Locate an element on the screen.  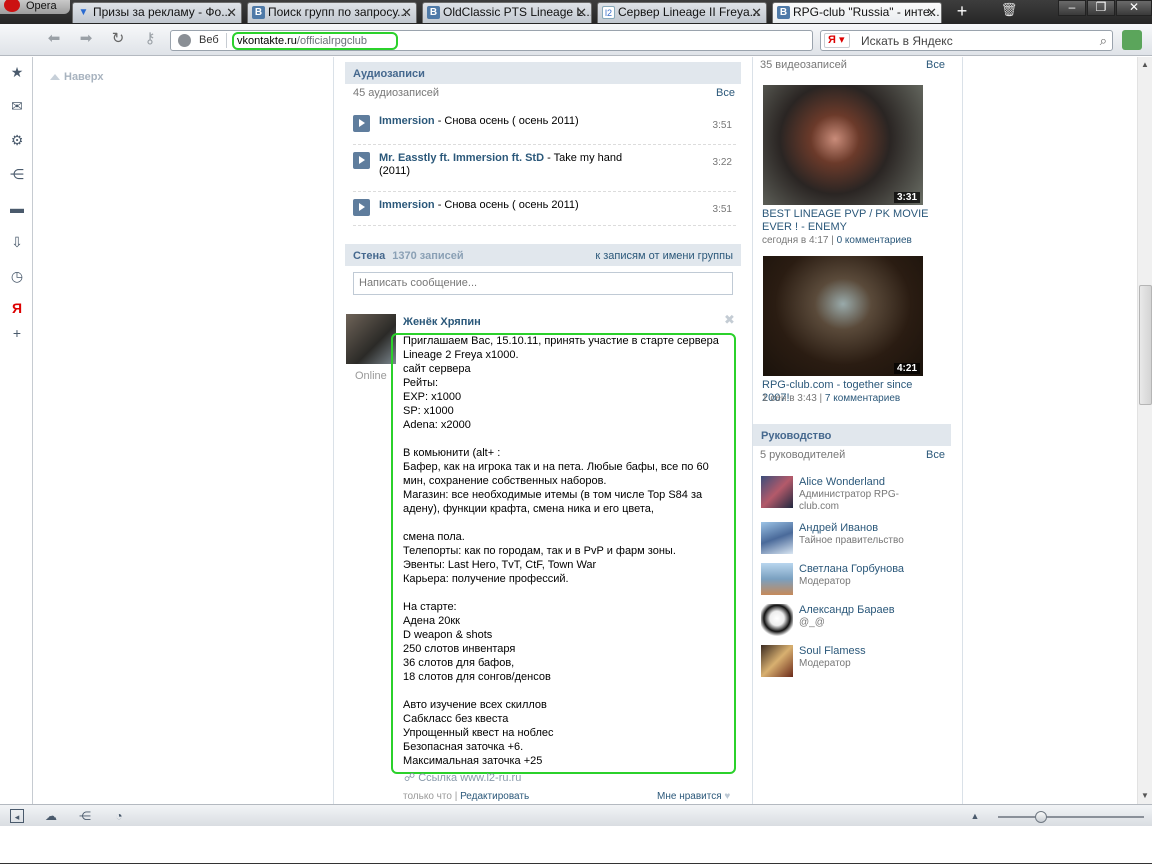
notes-icon: ▬ is located at coordinates (17, 208).